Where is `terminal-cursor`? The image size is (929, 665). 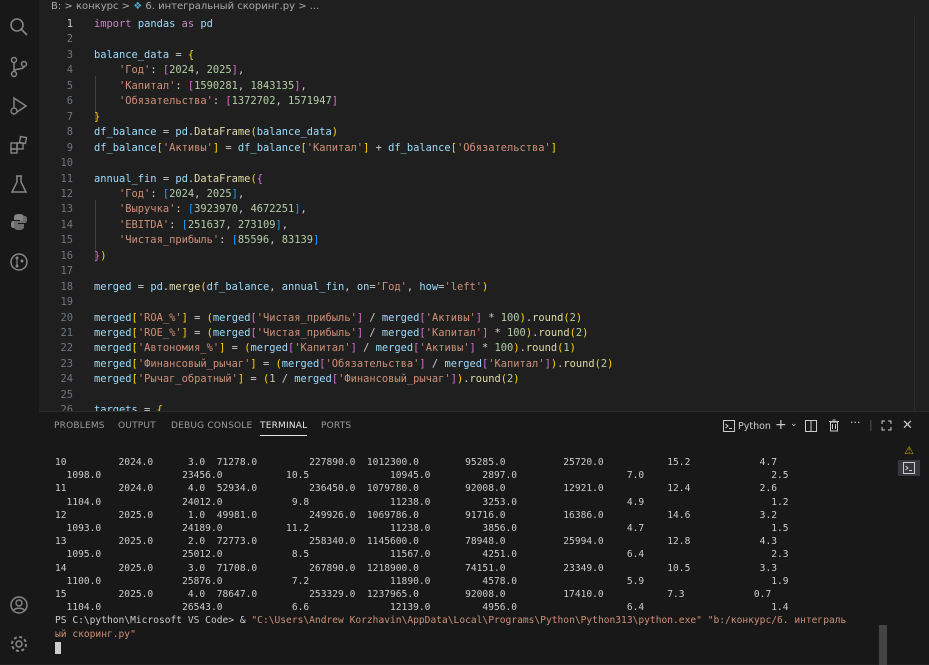 terminal-cursor is located at coordinates (58, 647).